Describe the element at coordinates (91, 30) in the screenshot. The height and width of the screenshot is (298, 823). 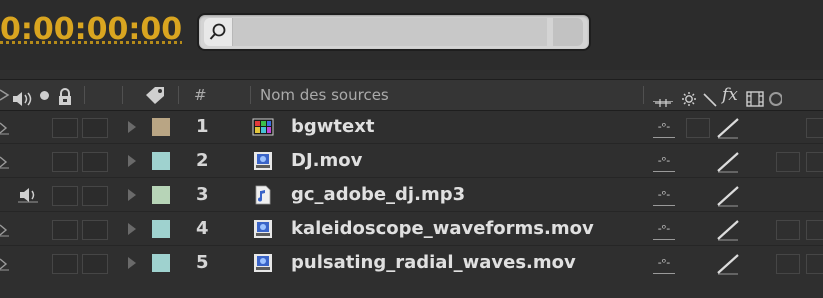
I see `current-time-display: 0:00:00:00` at that location.